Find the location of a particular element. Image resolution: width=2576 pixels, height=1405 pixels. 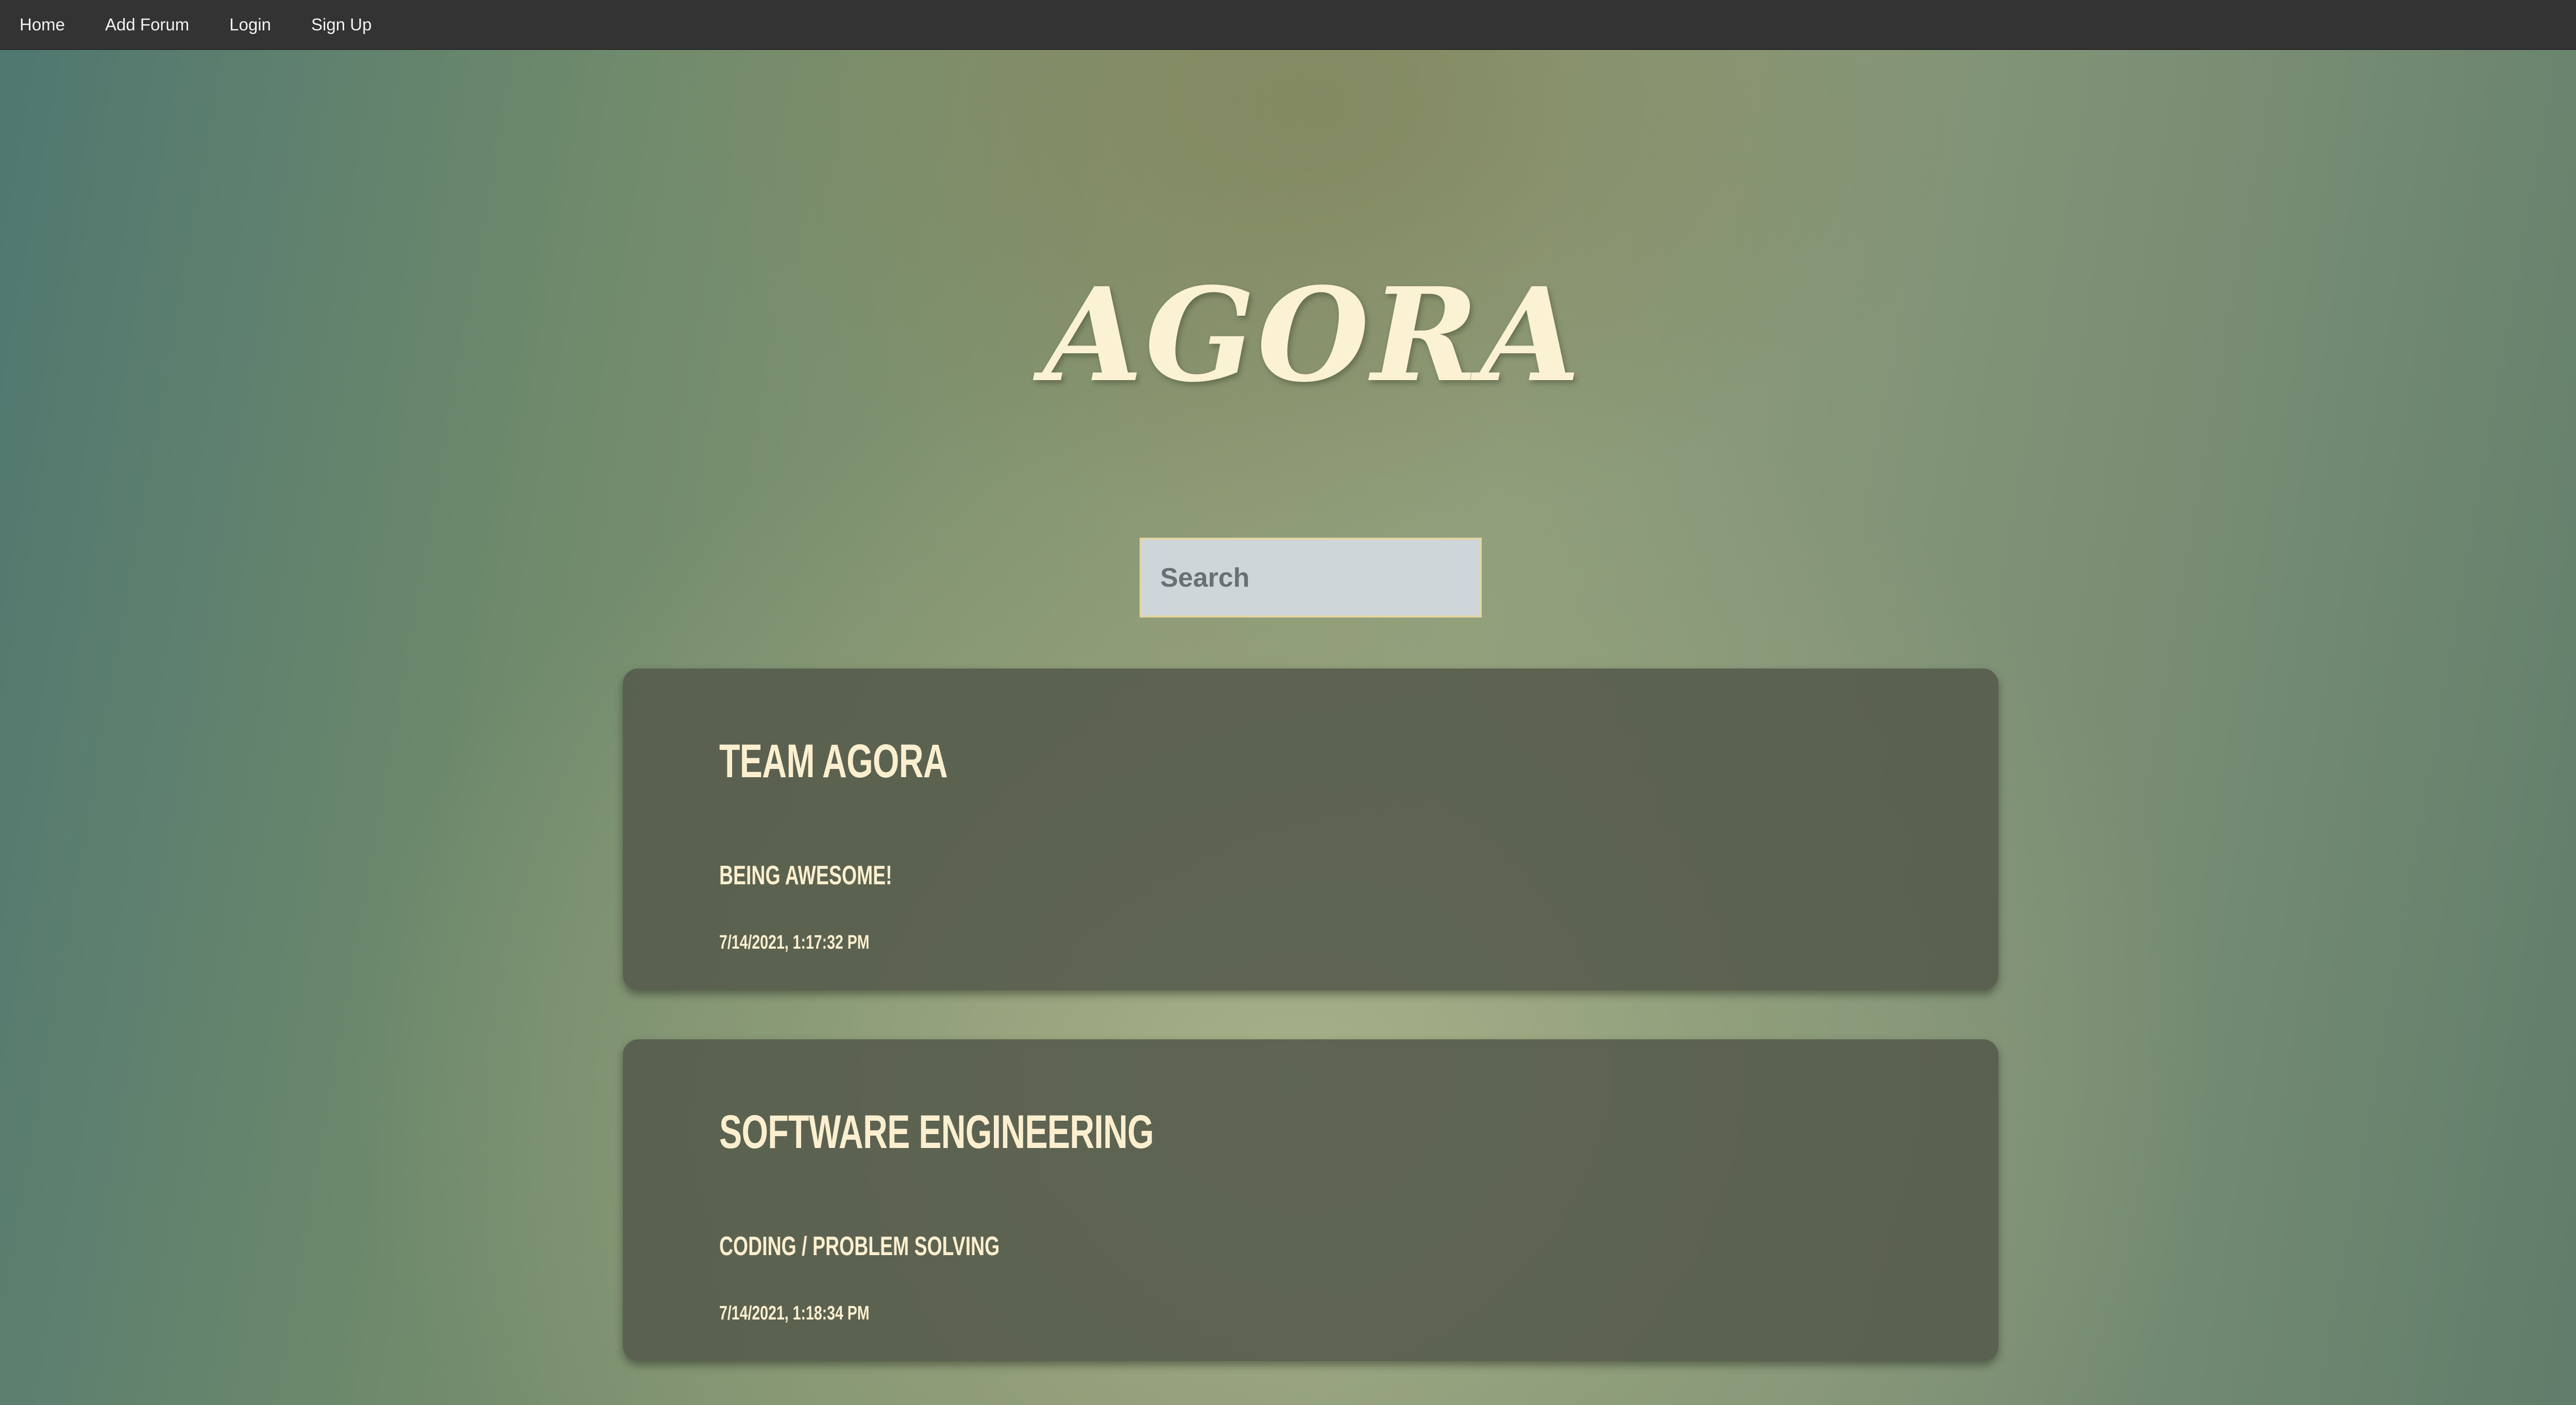

forum-description: BEING AWESOME! is located at coordinates (805, 875).